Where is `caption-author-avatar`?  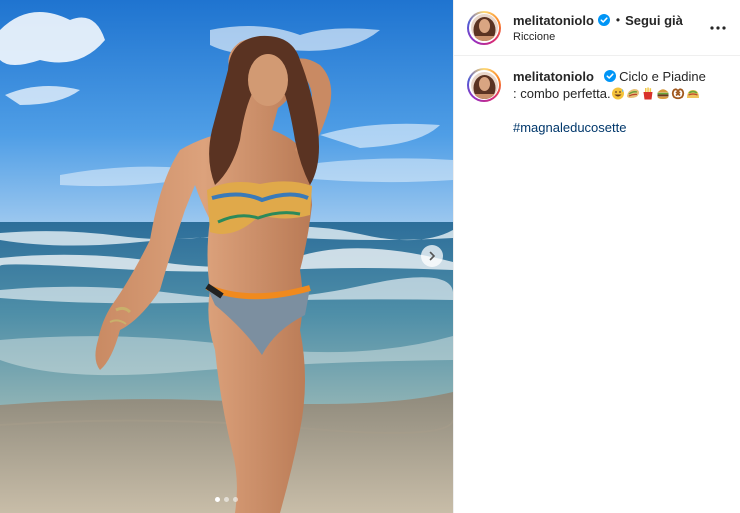
caption-author-avatar is located at coordinates (484, 85).